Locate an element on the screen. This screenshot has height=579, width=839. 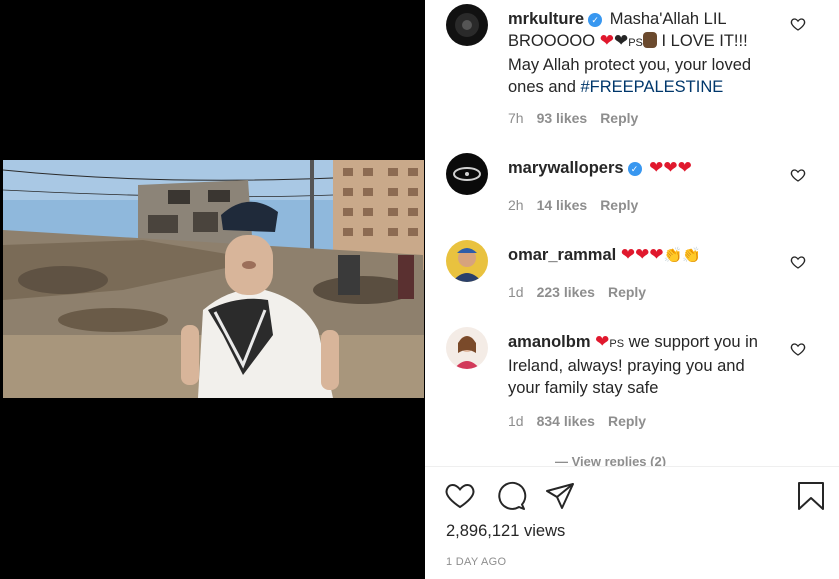
like-heart-icon is located at coordinates (460, 496).